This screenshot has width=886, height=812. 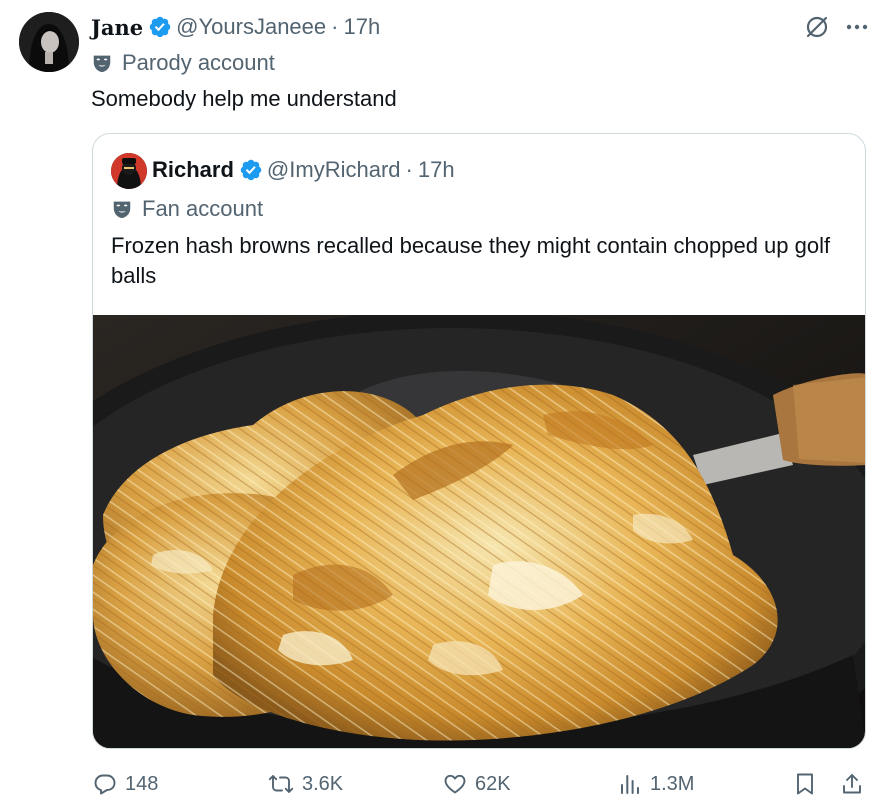 I want to click on bookmark-icon, so click(x=805, y=784).